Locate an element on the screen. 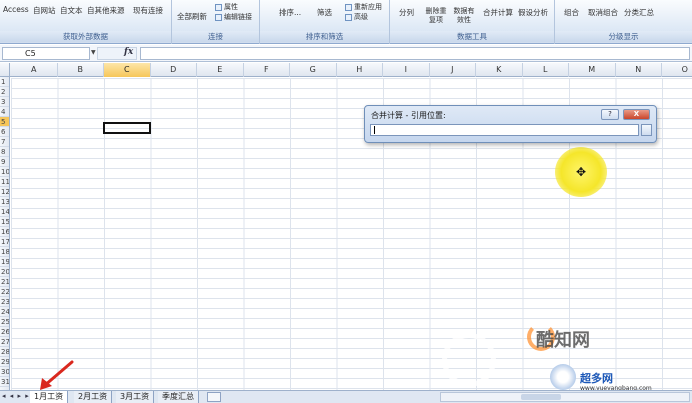 The image size is (692, 403). sheet-tab-2: 2月工资 is located at coordinates (93, 397).